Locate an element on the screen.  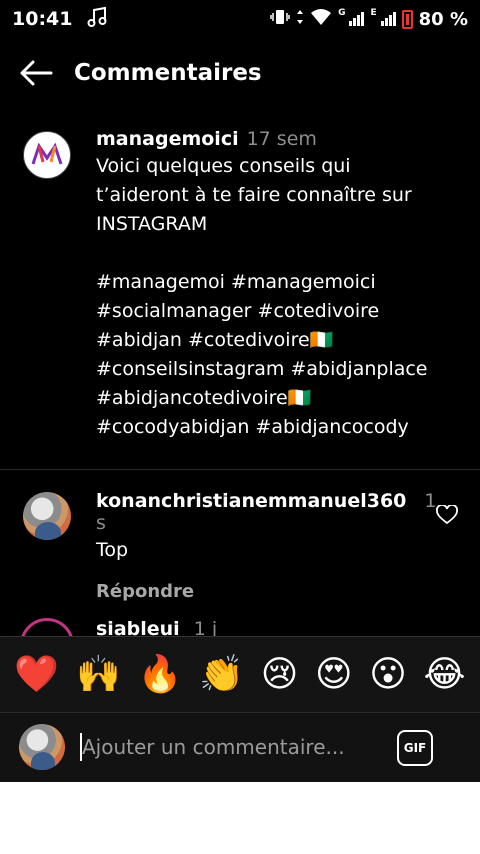
music-note-icon is located at coordinates (97, 19).